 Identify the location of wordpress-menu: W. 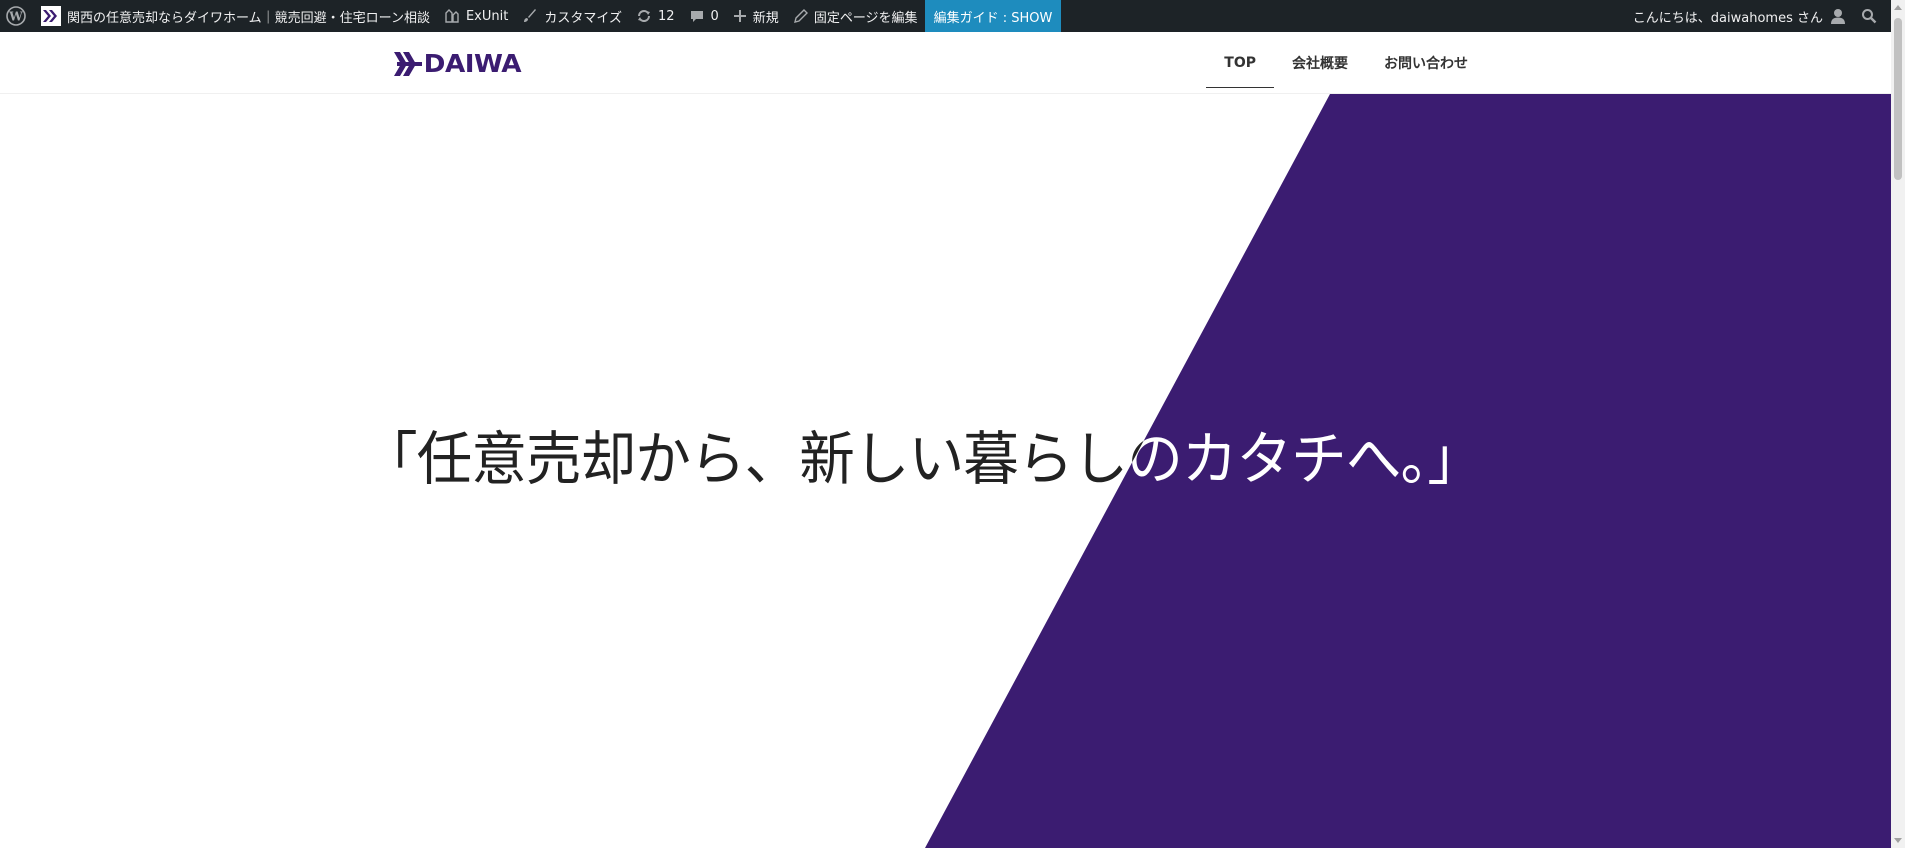
(17, 16).